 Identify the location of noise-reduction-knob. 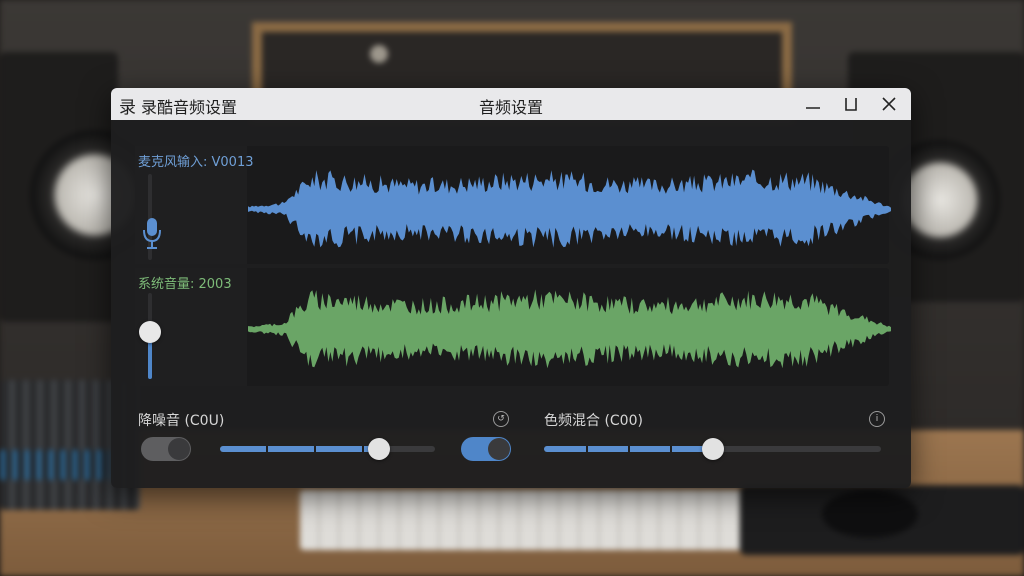
(379, 449).